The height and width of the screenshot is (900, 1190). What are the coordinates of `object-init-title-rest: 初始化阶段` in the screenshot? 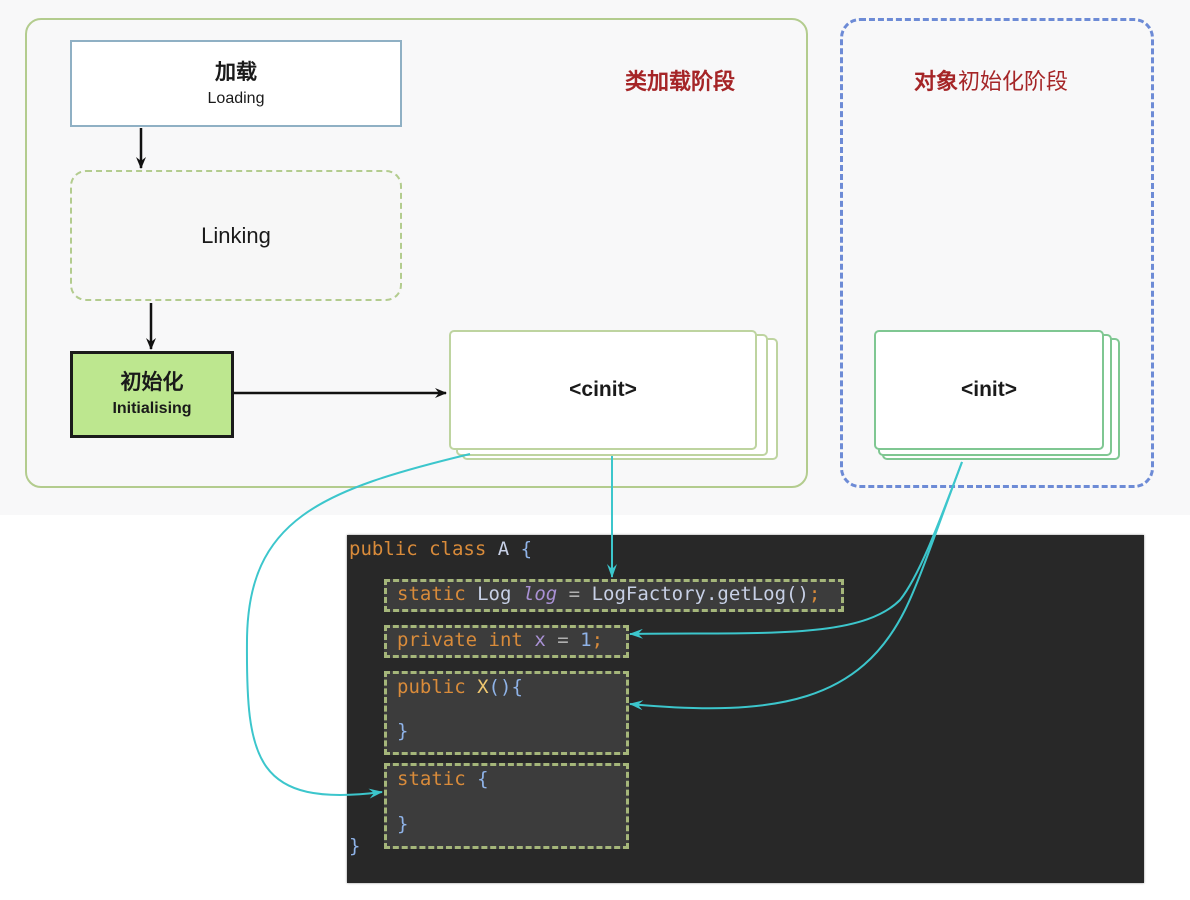 It's located at (1013, 81).